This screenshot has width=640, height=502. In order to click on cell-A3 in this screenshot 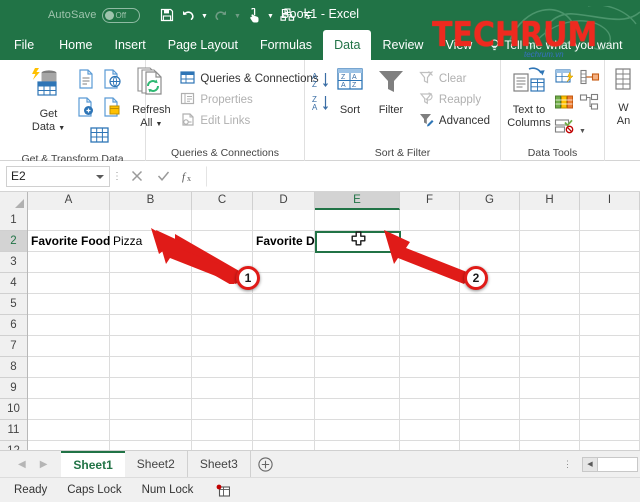, I will do `click(69, 262)`.